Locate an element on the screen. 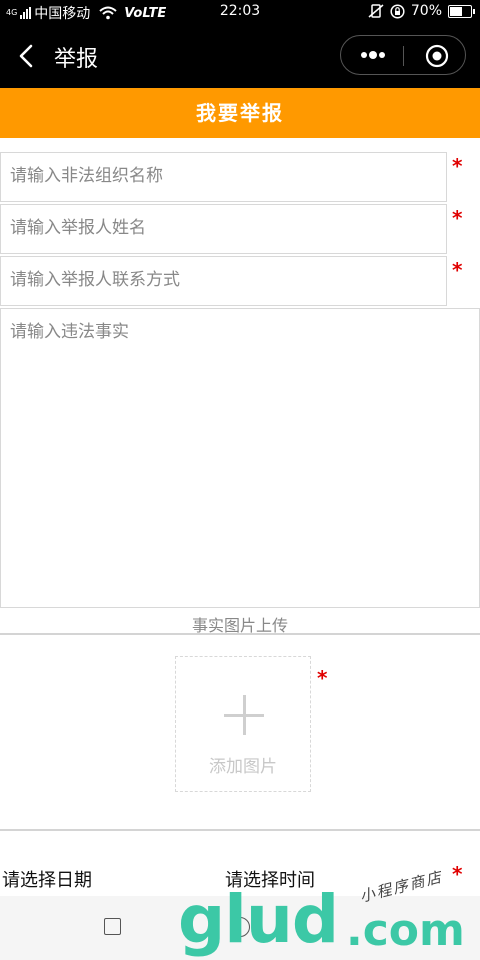 The width and height of the screenshot is (480, 960). plus-icon is located at coordinates (244, 715).